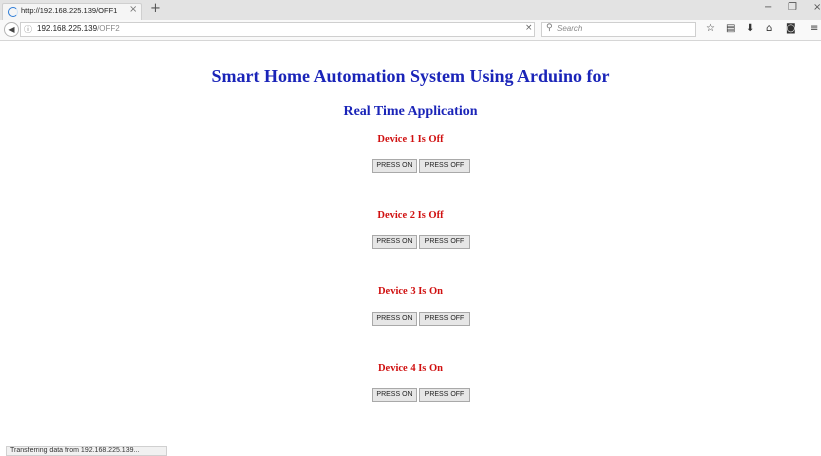 This screenshot has height=456, width=821. What do you see at coordinates (13, 12) in the screenshot?
I see `loading-spinner-icon` at bounding box center [13, 12].